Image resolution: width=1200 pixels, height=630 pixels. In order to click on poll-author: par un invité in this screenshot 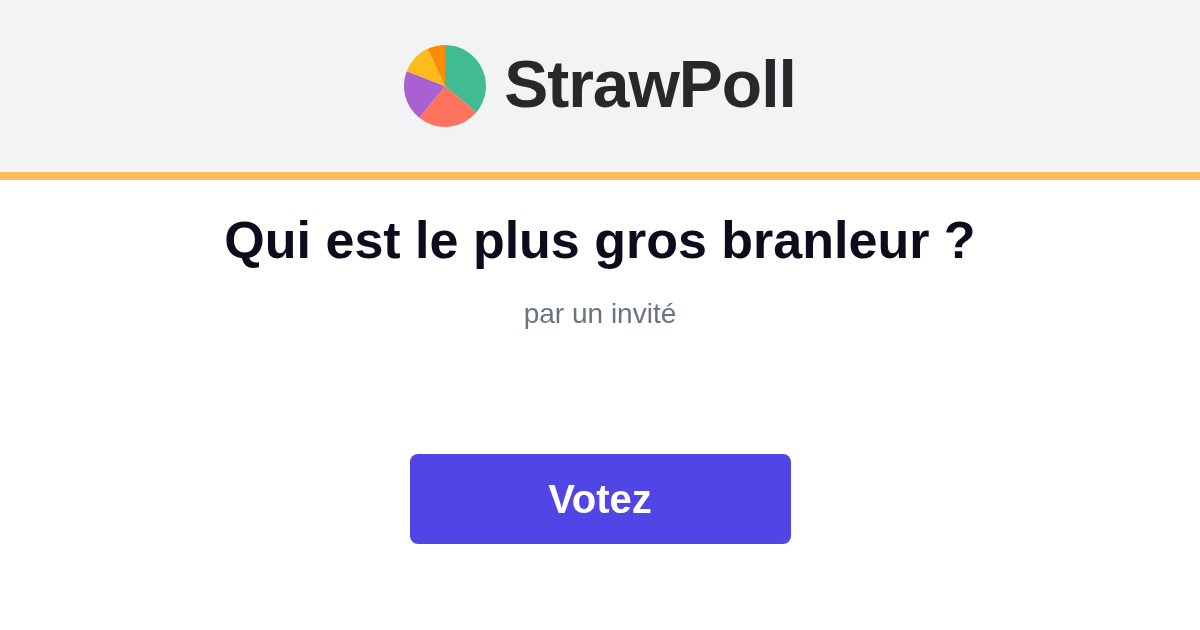, I will do `click(600, 314)`.